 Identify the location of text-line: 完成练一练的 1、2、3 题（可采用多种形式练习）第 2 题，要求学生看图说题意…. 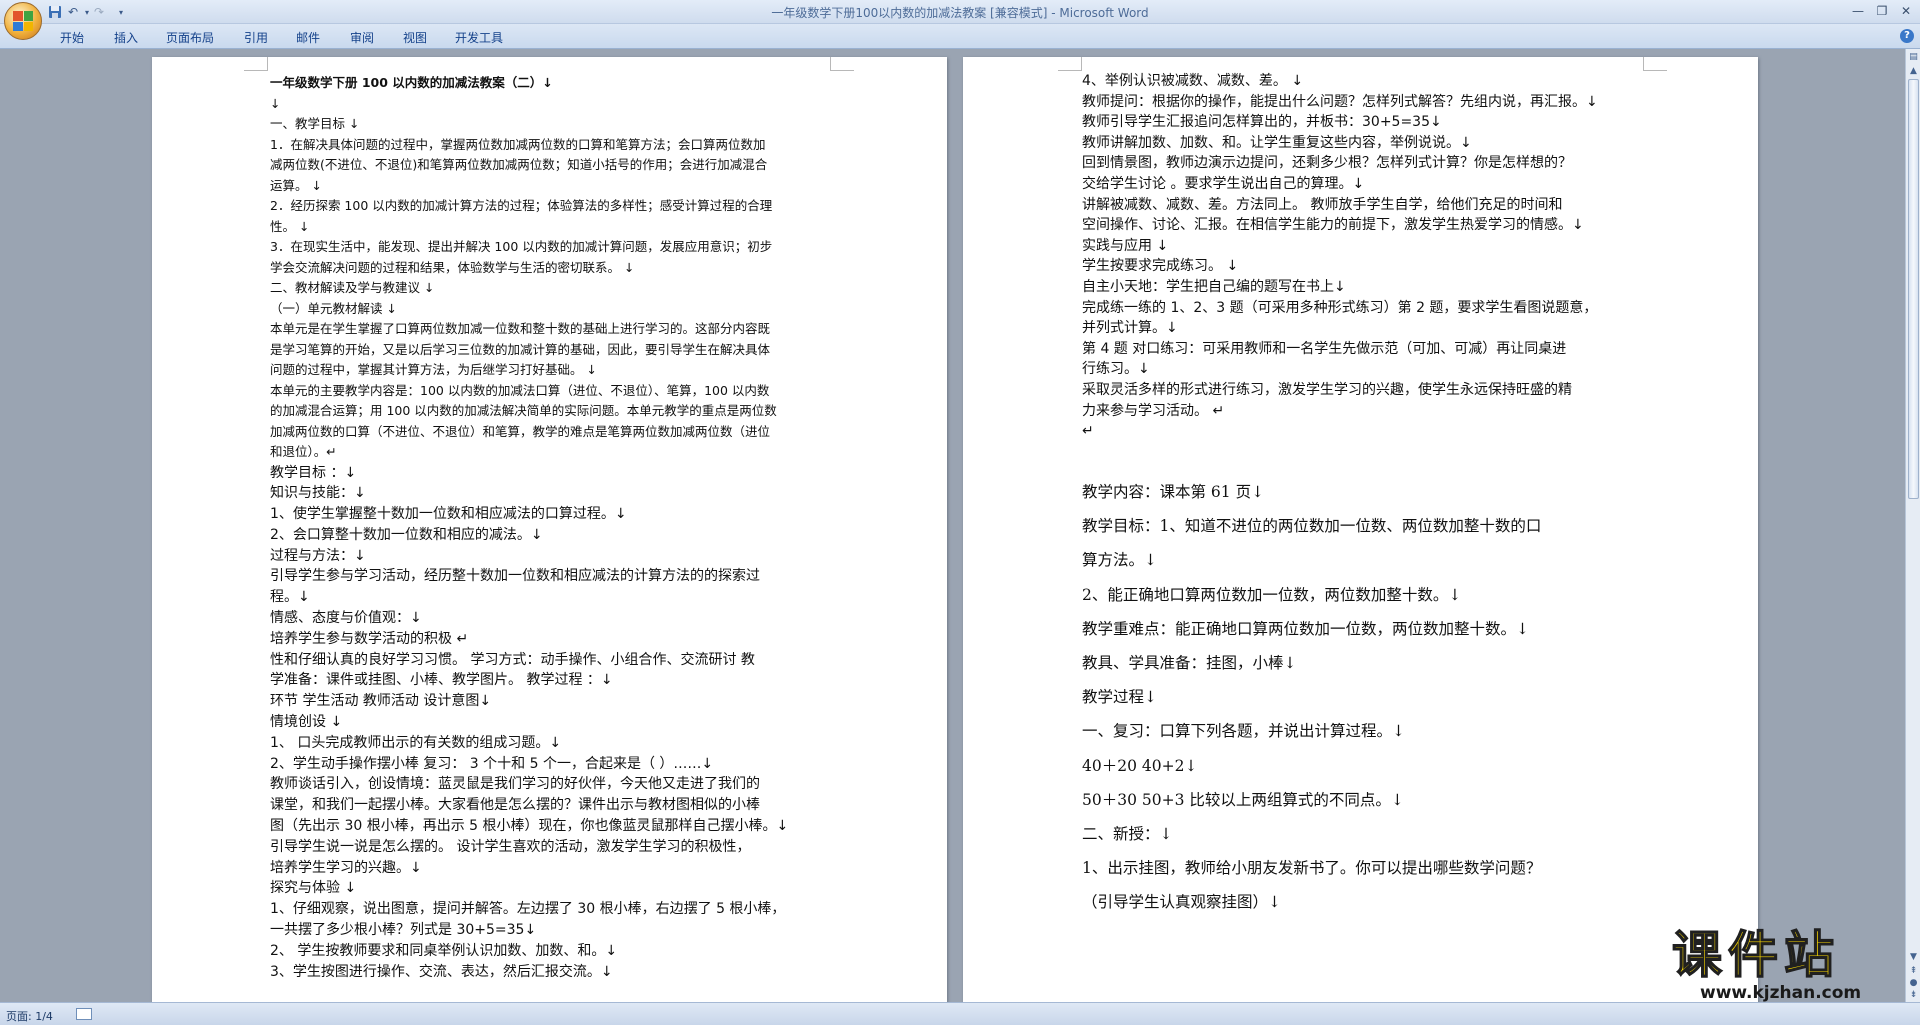
(1340, 307).